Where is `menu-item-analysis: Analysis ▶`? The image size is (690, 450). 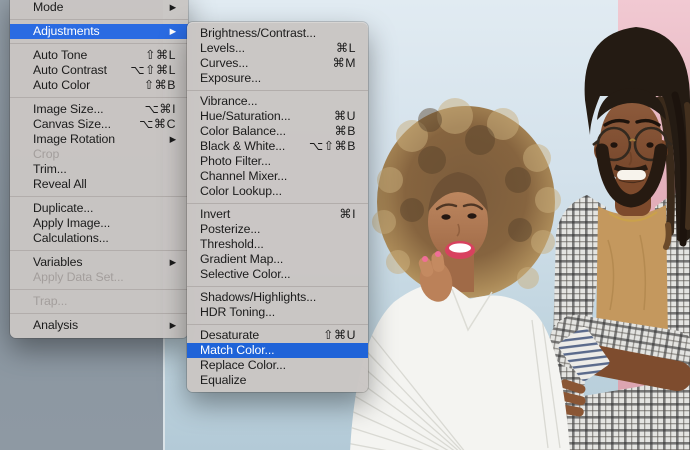 menu-item-analysis: Analysis ▶ is located at coordinates (99, 325).